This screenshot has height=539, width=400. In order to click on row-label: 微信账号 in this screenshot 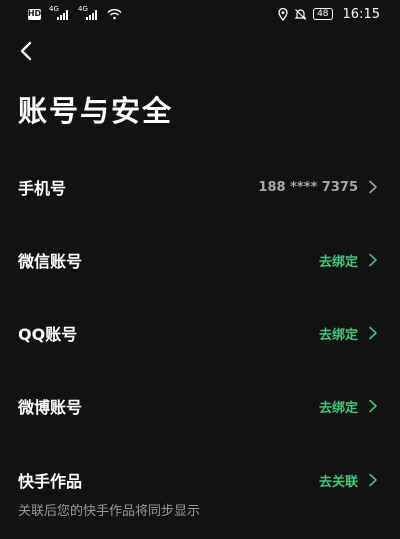, I will do `click(50, 261)`.